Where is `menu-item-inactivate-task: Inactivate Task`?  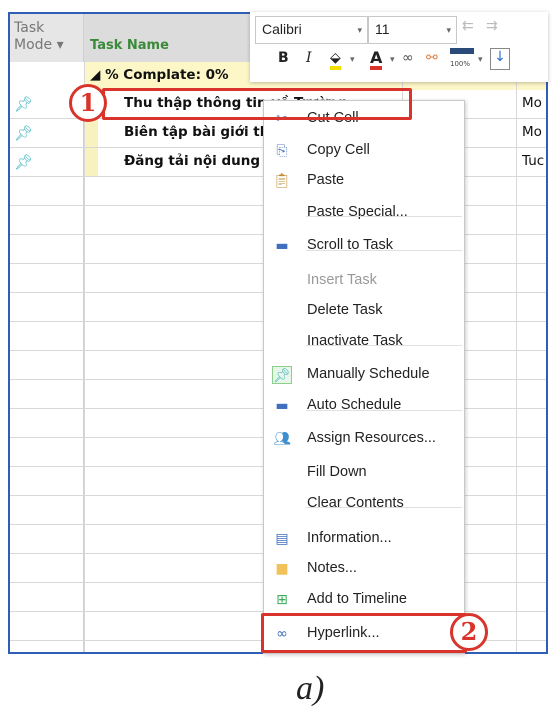 menu-item-inactivate-task: Inactivate Task is located at coordinates (364, 342).